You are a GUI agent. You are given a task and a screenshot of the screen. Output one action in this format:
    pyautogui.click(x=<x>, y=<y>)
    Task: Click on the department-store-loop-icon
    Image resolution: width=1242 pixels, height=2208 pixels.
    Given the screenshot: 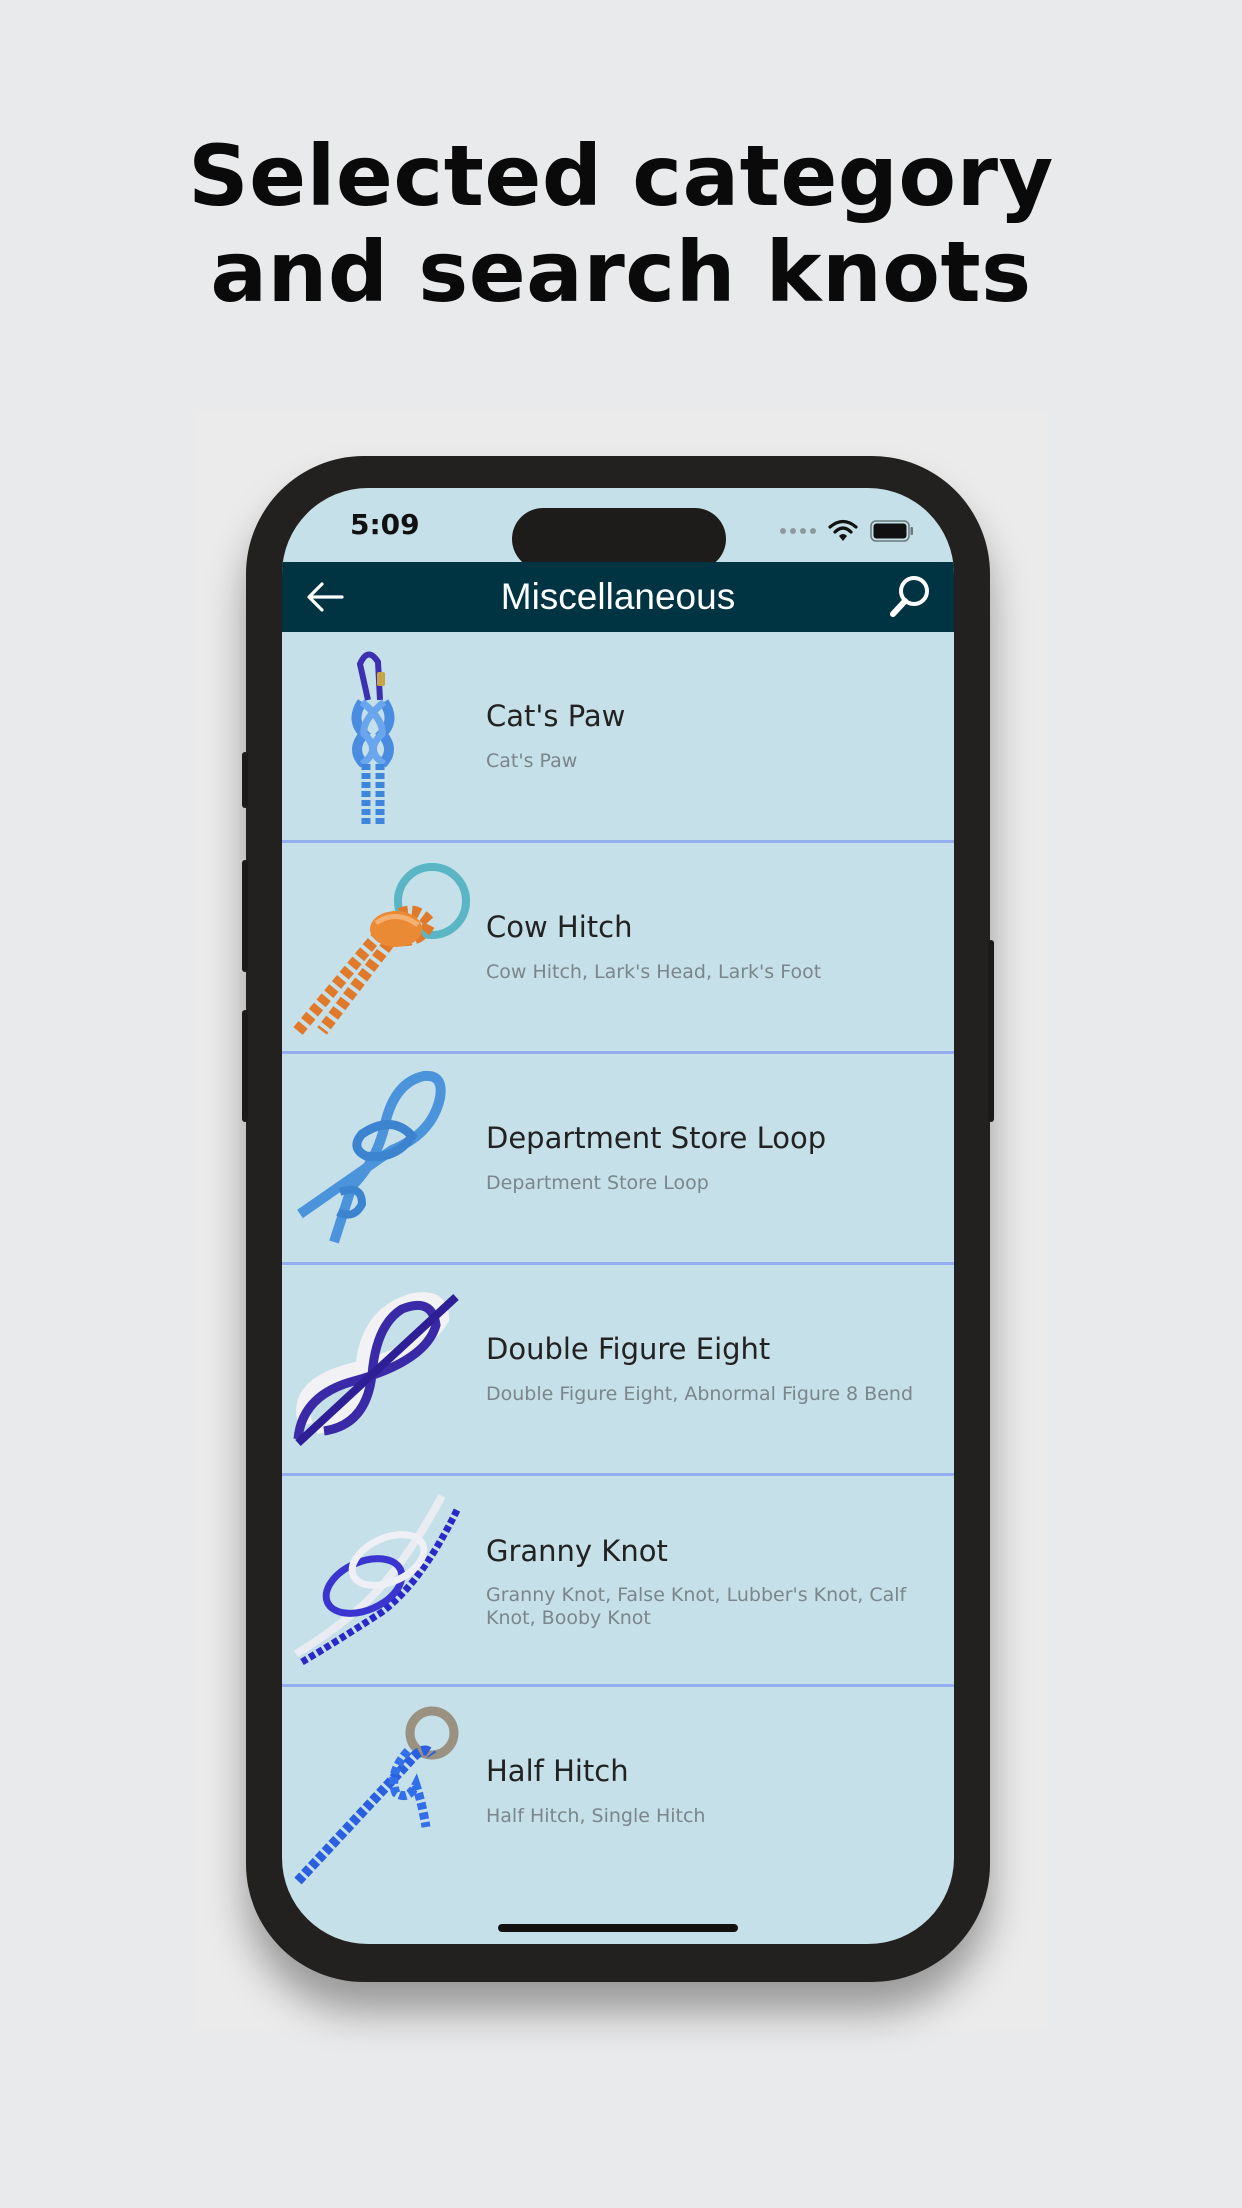 What is the action you would take?
    pyautogui.click(x=371, y=1157)
    